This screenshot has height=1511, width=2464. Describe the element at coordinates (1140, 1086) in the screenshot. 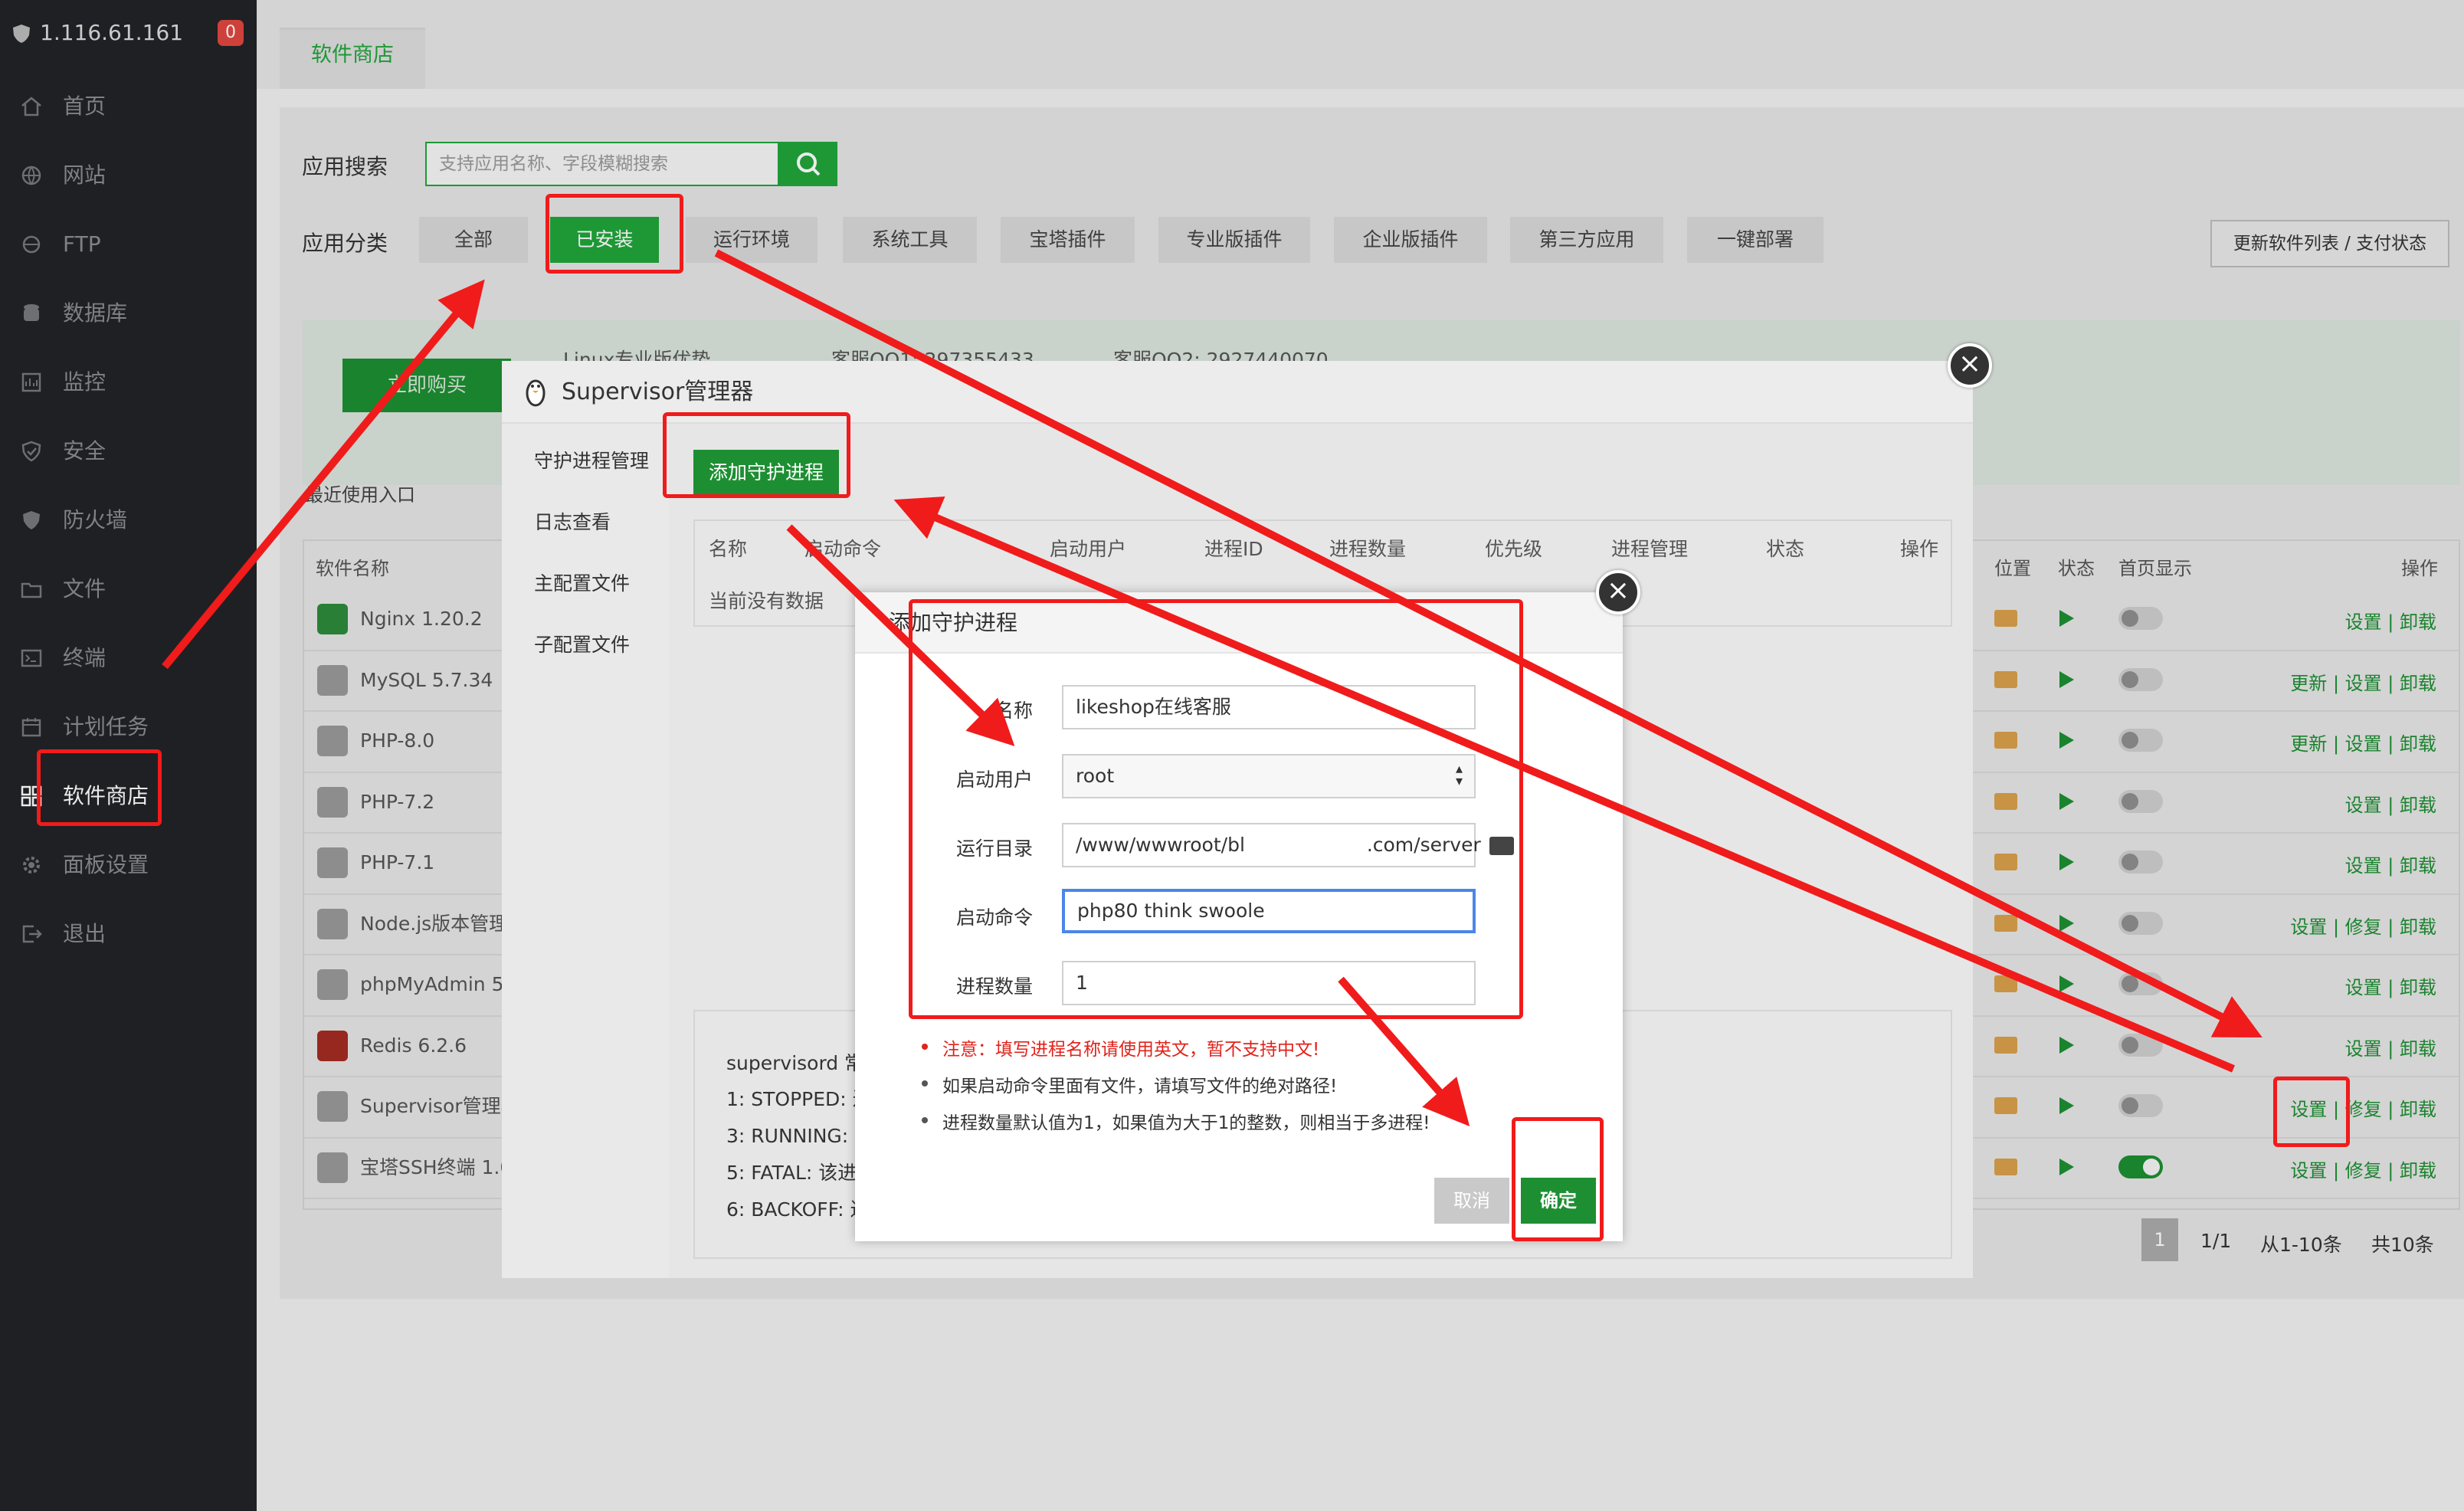

I see `tip-line: 如果启动命令里面有文件，请填写文件的绝对路径!` at that location.